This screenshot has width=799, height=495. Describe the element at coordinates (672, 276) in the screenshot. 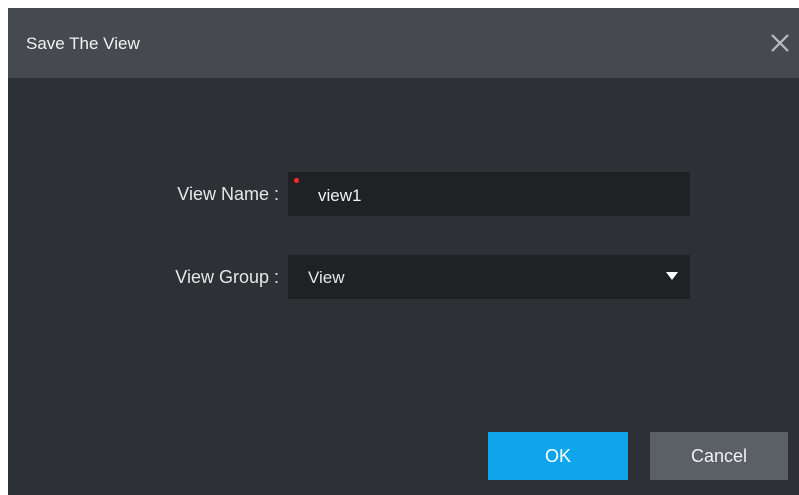

I see `triangle-down-icon` at that location.